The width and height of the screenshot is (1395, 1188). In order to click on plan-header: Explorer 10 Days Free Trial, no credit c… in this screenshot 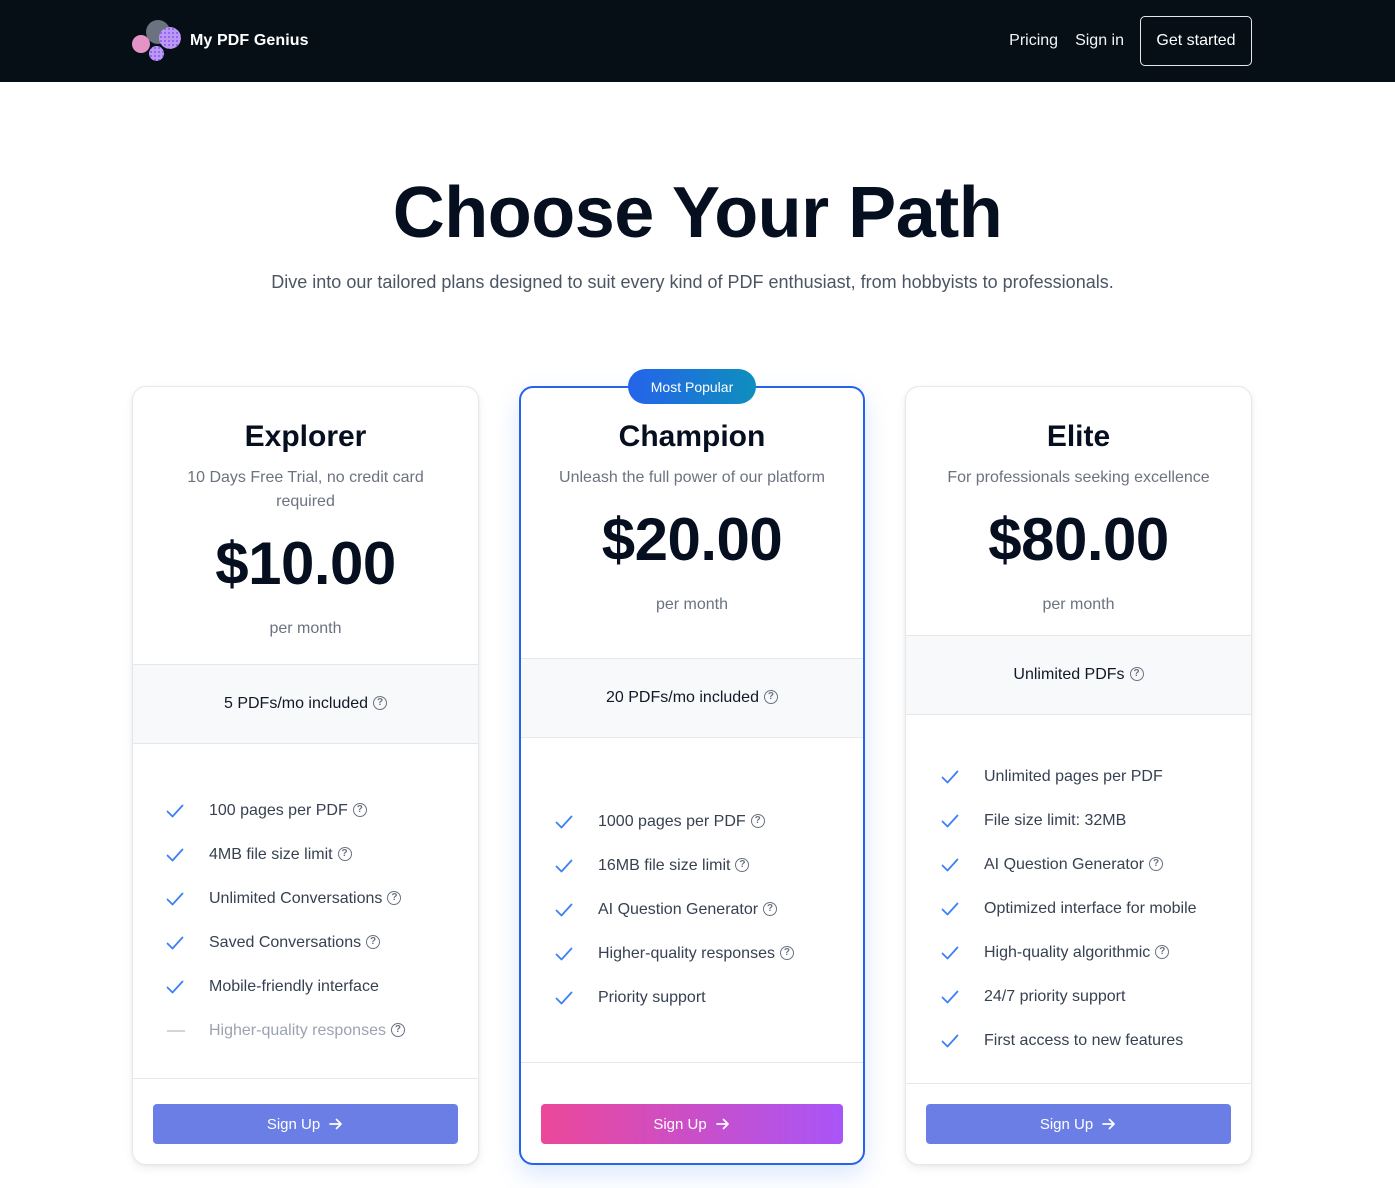, I will do `click(305, 529)`.